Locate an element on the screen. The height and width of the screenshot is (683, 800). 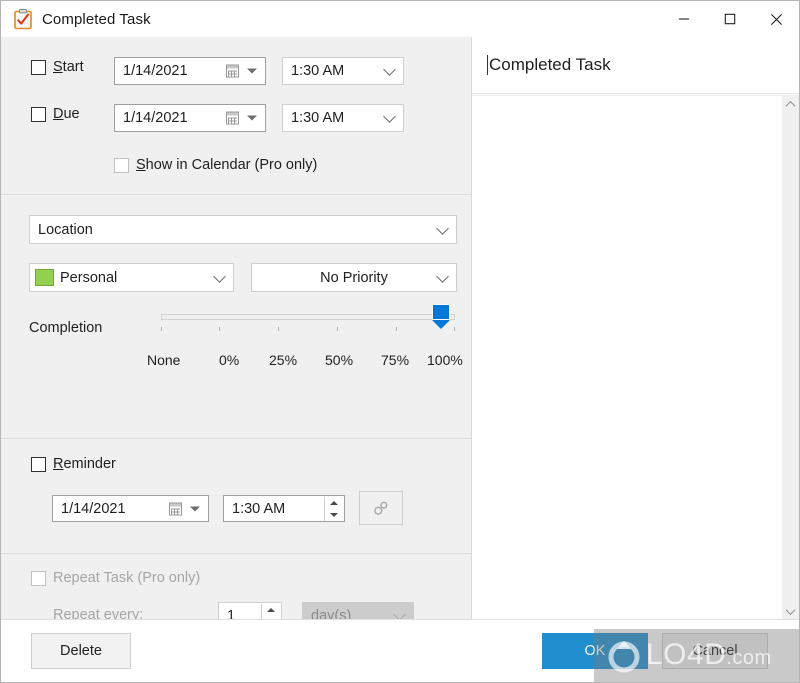
reminder-checkbox is located at coordinates (38, 464).